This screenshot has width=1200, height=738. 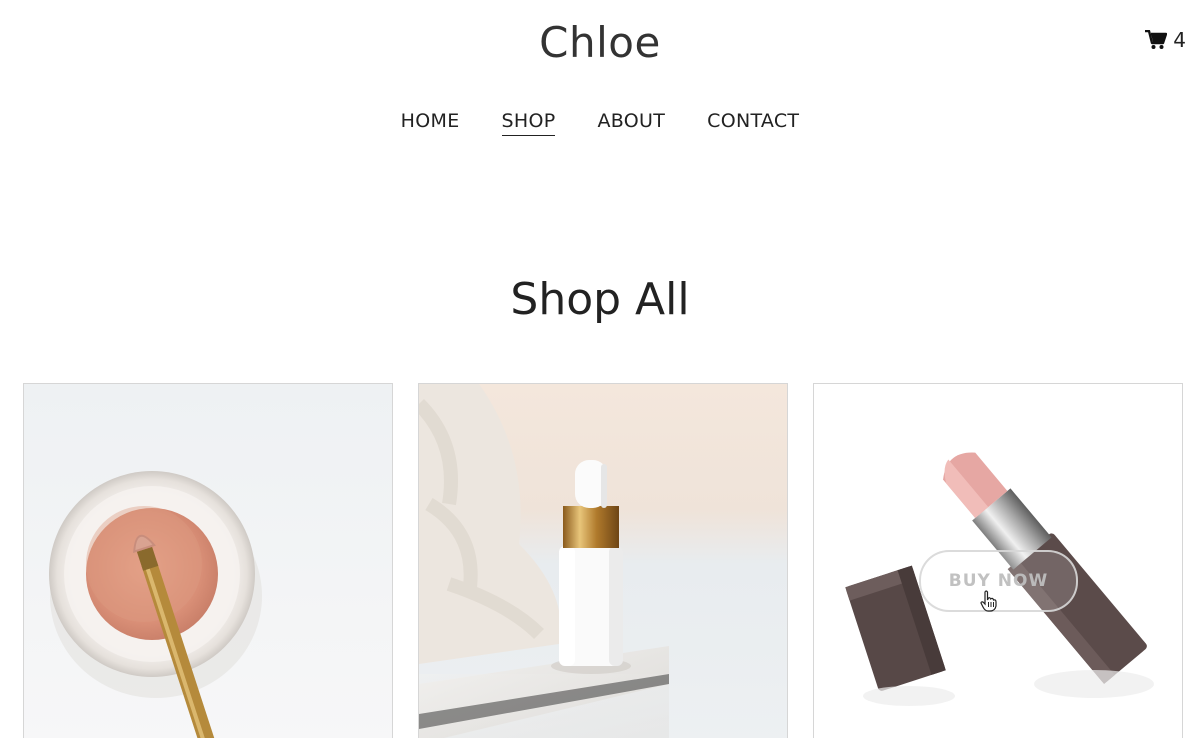 I want to click on product-card-lipstick: BUY NOW, so click(x=998, y=560).